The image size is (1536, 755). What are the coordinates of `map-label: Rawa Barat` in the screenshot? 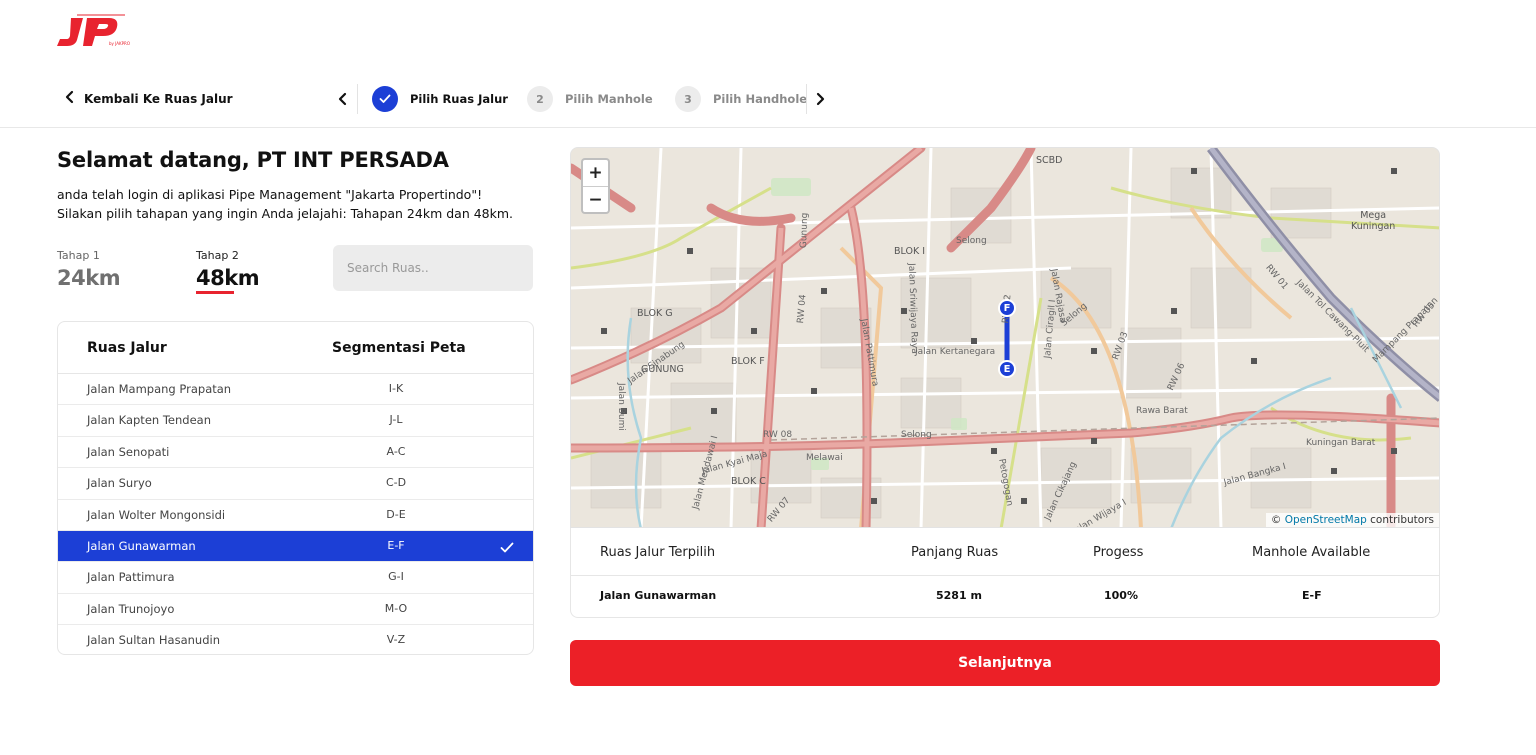 It's located at (1162, 411).